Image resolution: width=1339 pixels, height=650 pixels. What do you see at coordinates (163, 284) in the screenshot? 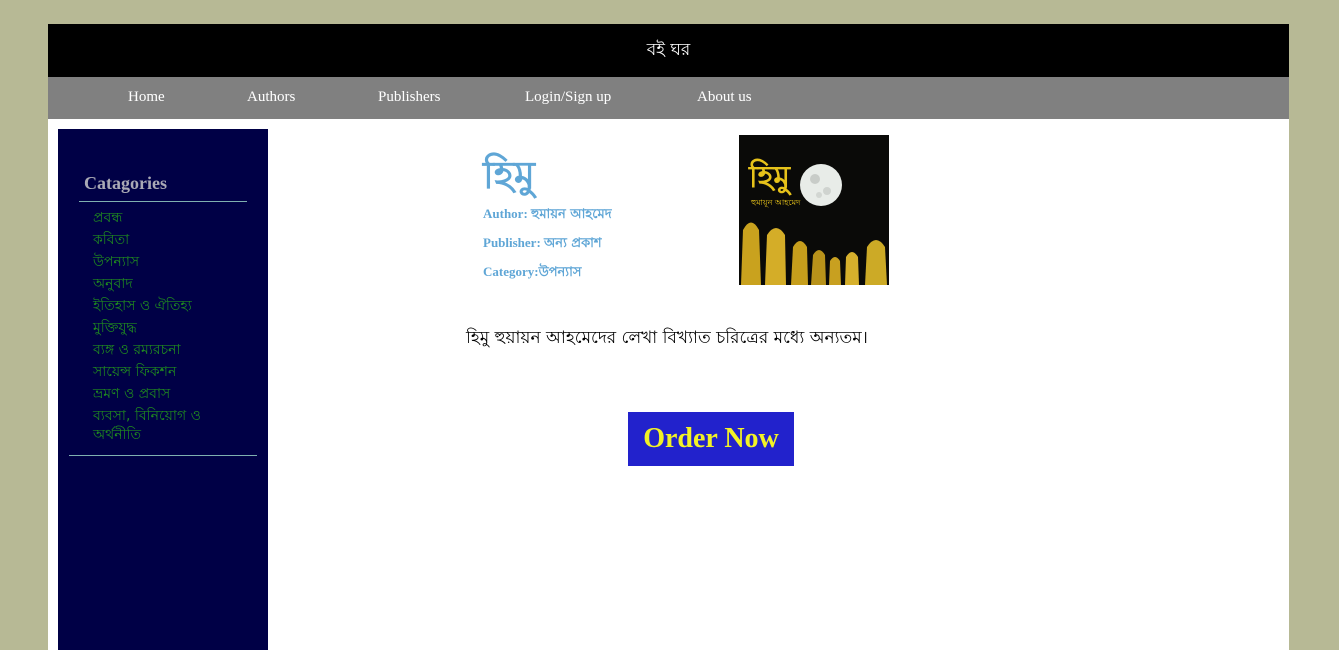
I see `category-item-translation: অনুবাদ` at bounding box center [163, 284].